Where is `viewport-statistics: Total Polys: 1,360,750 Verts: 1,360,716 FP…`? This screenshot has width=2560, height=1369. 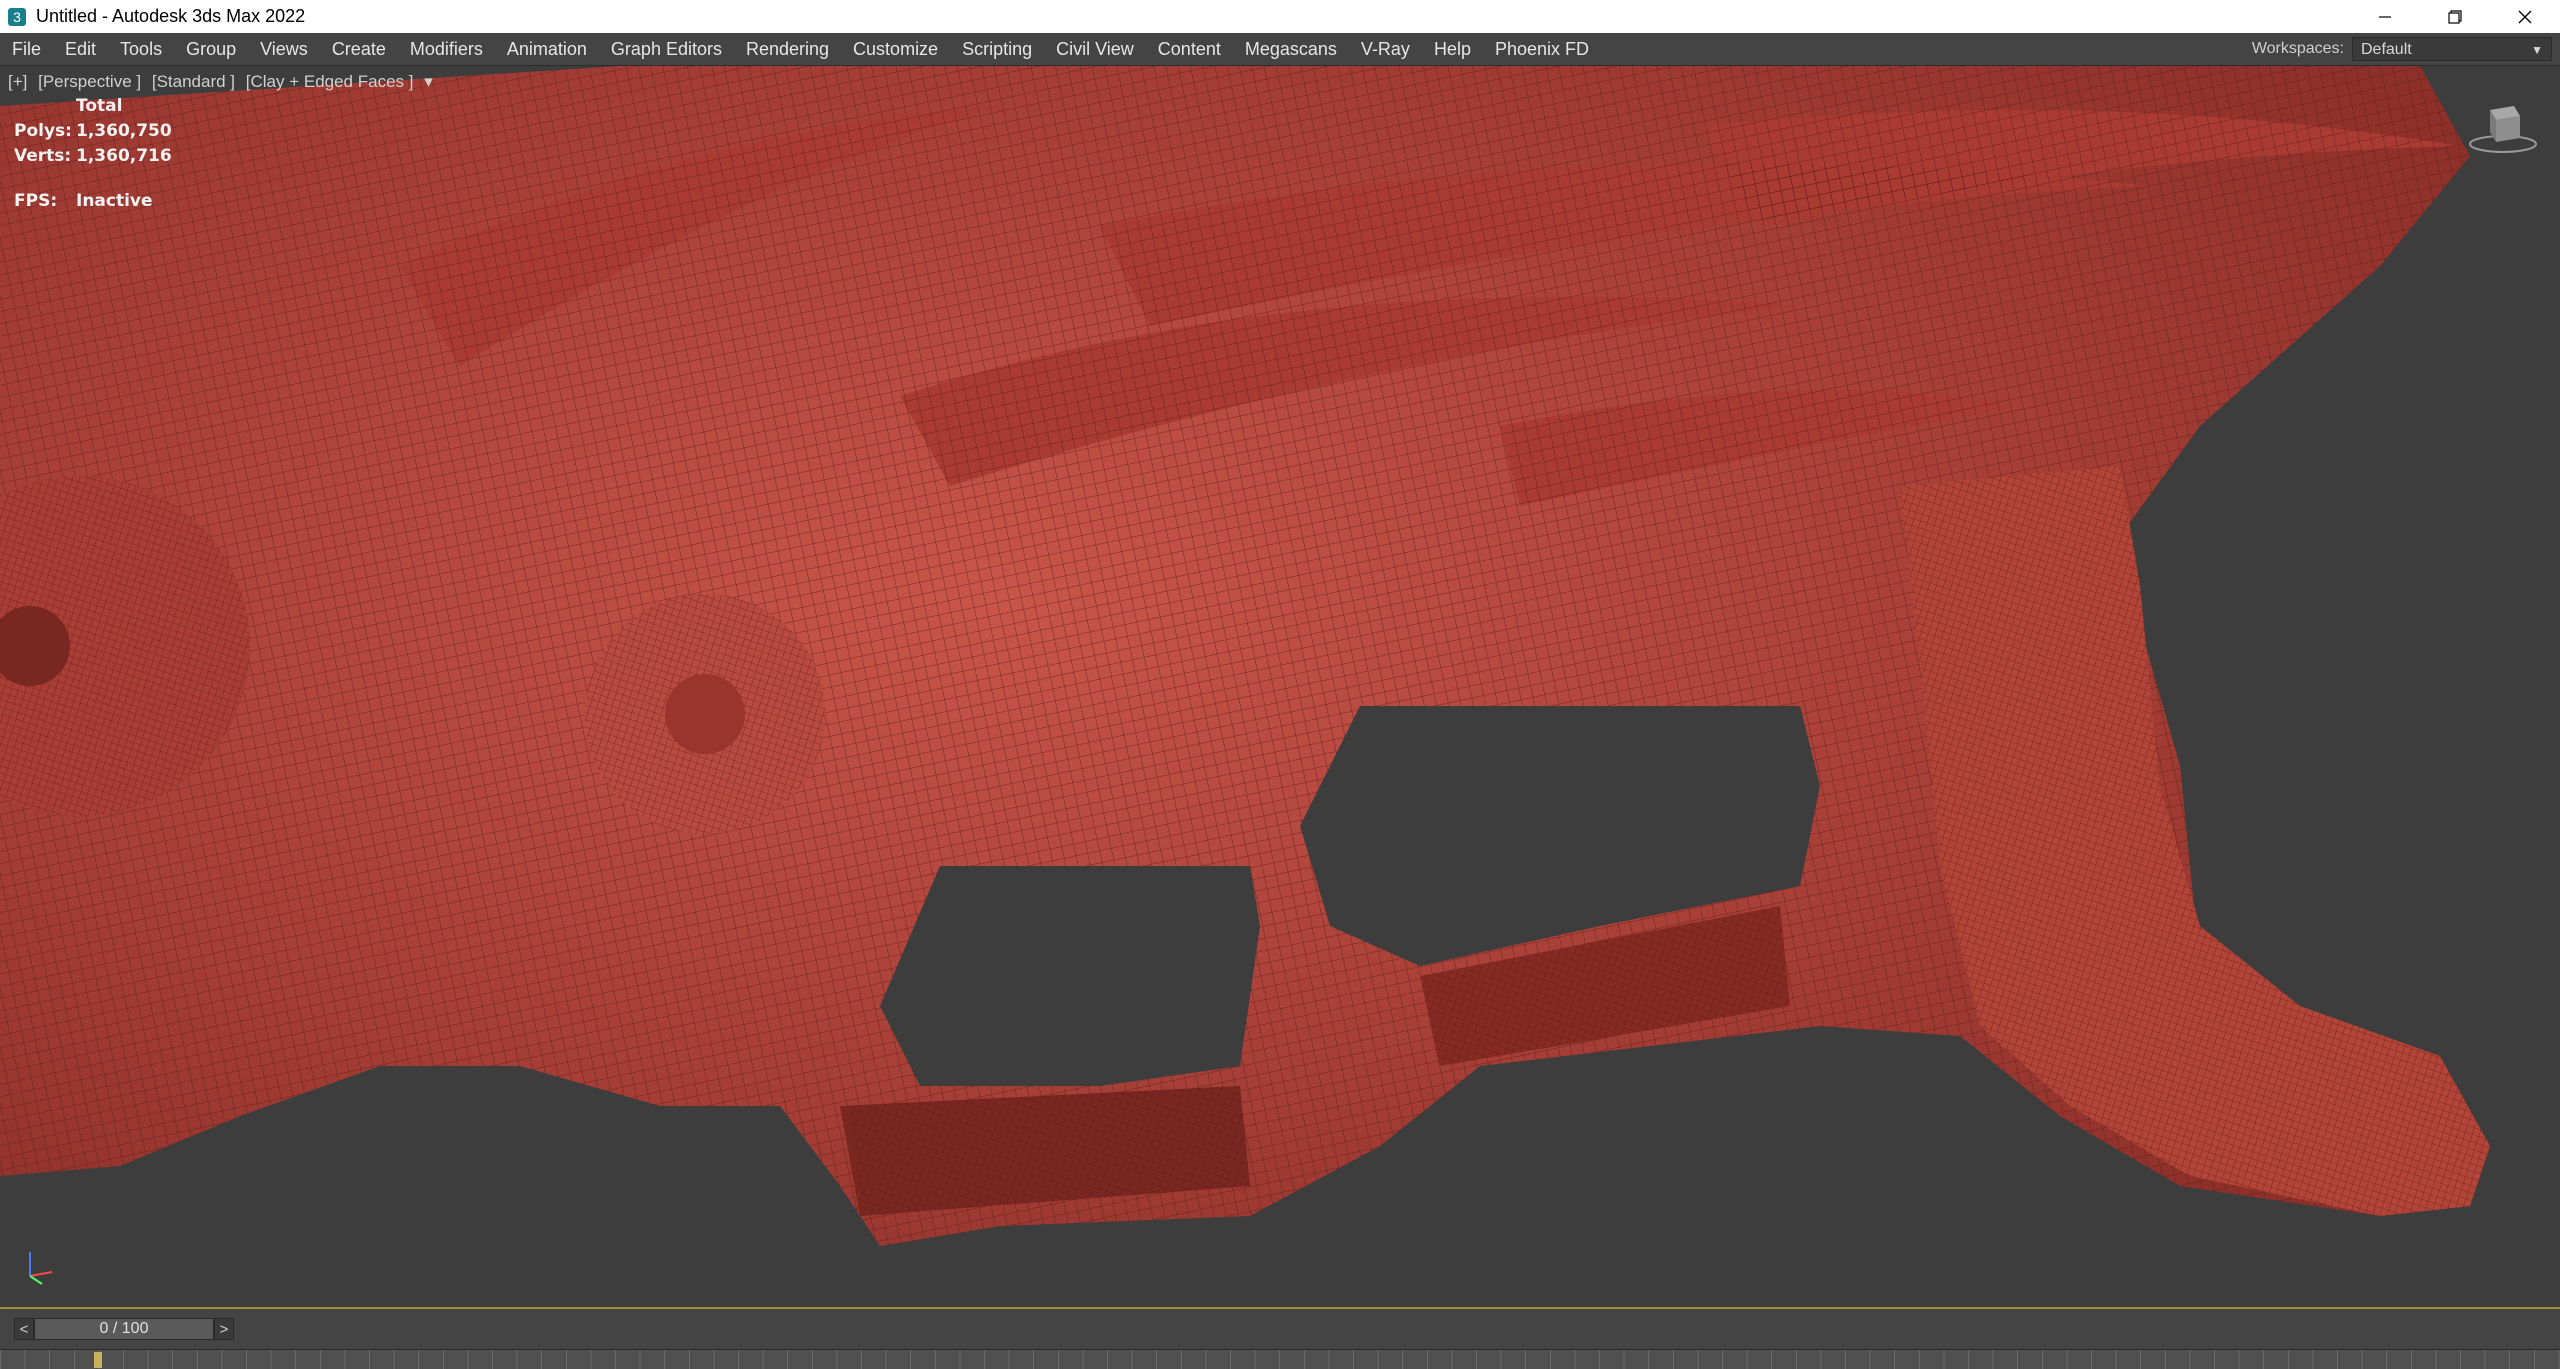
viewport-statistics: Total Polys: 1,360,750 Verts: 1,360,716 FP… is located at coordinates (93, 156).